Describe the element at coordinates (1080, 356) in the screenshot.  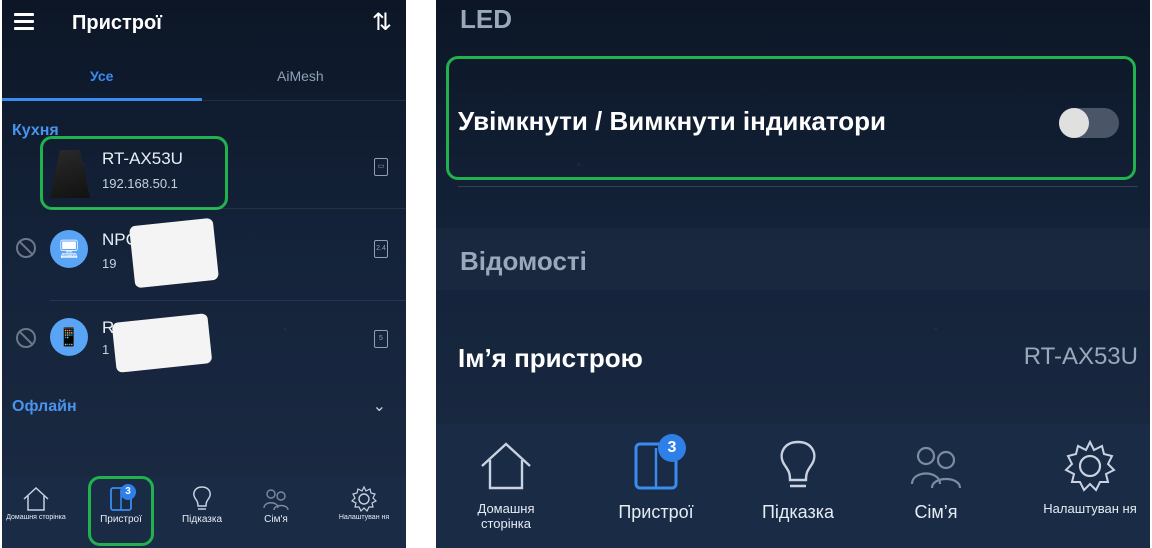
I see `device-name-value: RT-AX53U` at that location.